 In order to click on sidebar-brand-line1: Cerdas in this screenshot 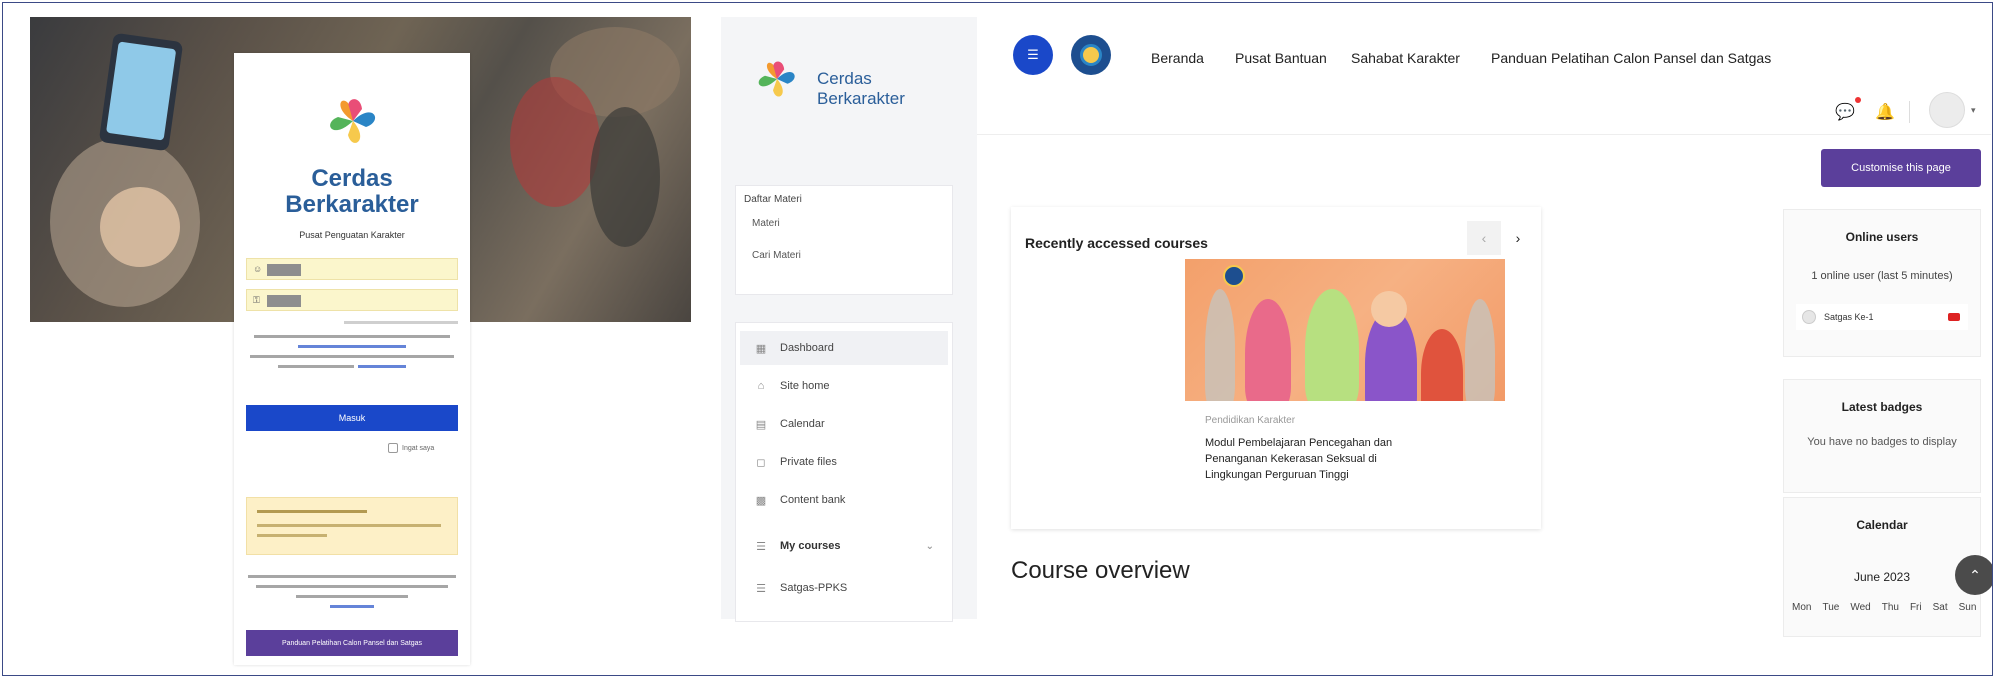, I will do `click(844, 78)`.